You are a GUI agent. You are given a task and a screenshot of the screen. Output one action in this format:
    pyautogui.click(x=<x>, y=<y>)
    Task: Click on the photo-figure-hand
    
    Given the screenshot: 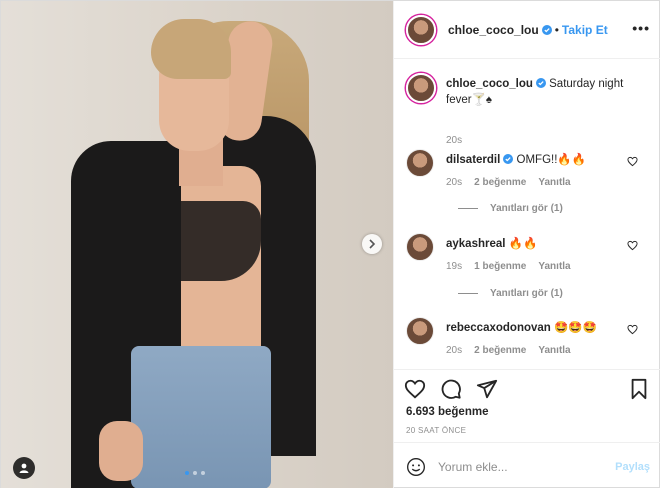 What is the action you would take?
    pyautogui.click(x=121, y=451)
    